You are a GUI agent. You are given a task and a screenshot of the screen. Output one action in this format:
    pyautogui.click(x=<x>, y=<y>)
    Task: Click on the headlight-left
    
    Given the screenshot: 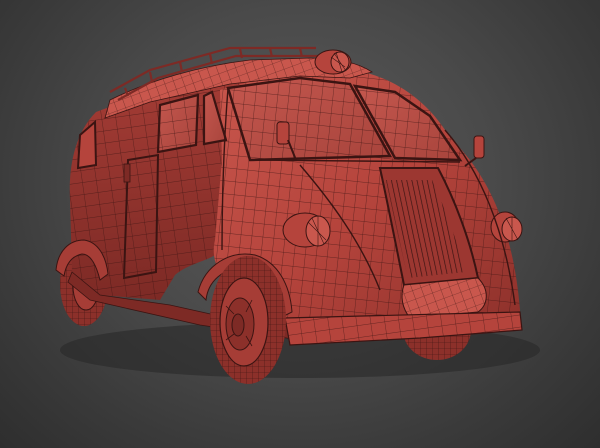 What is the action you would take?
    pyautogui.click(x=306, y=230)
    